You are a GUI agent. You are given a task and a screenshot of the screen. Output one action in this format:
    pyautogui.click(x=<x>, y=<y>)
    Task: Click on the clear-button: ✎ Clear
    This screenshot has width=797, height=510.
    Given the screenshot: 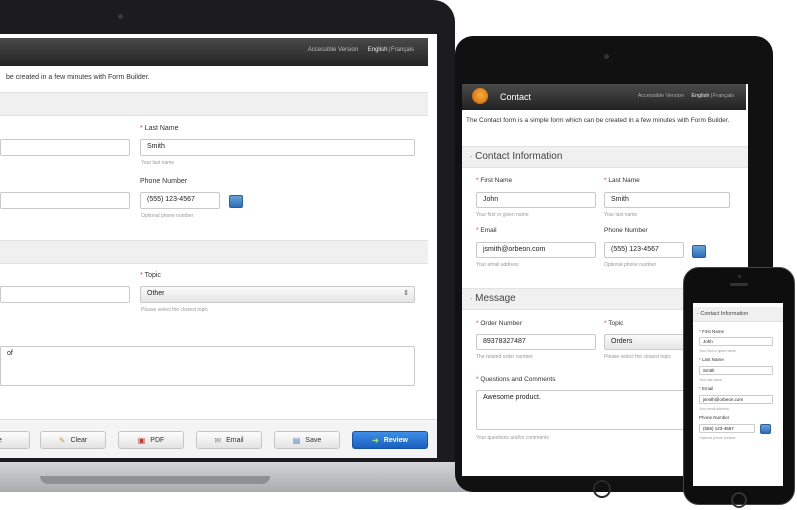 What is the action you would take?
    pyautogui.click(x=73, y=440)
    